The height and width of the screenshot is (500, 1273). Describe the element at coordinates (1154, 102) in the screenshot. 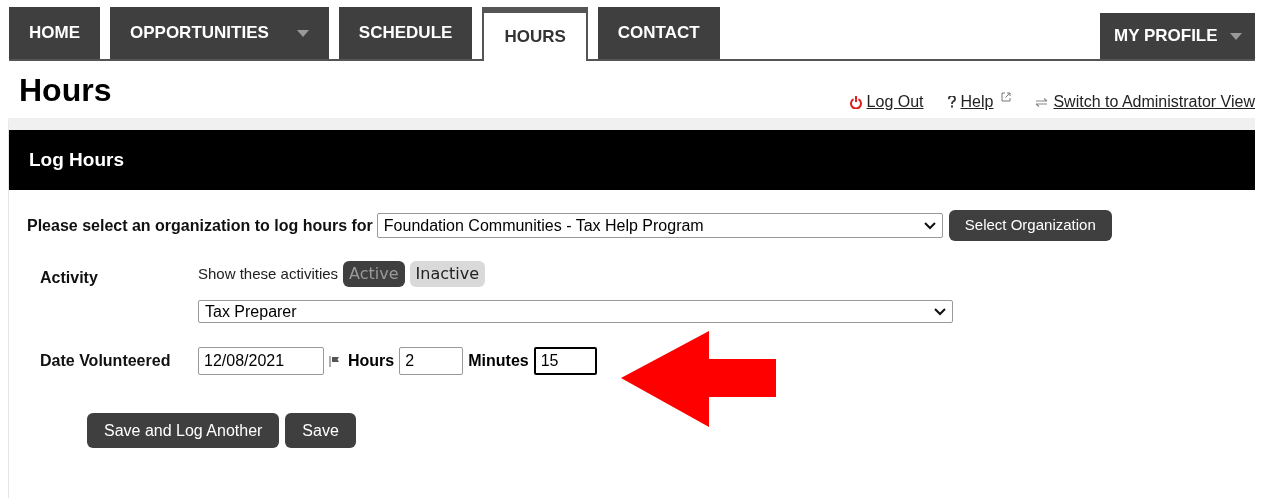

I see `header-link: Switch to Administrator View` at that location.